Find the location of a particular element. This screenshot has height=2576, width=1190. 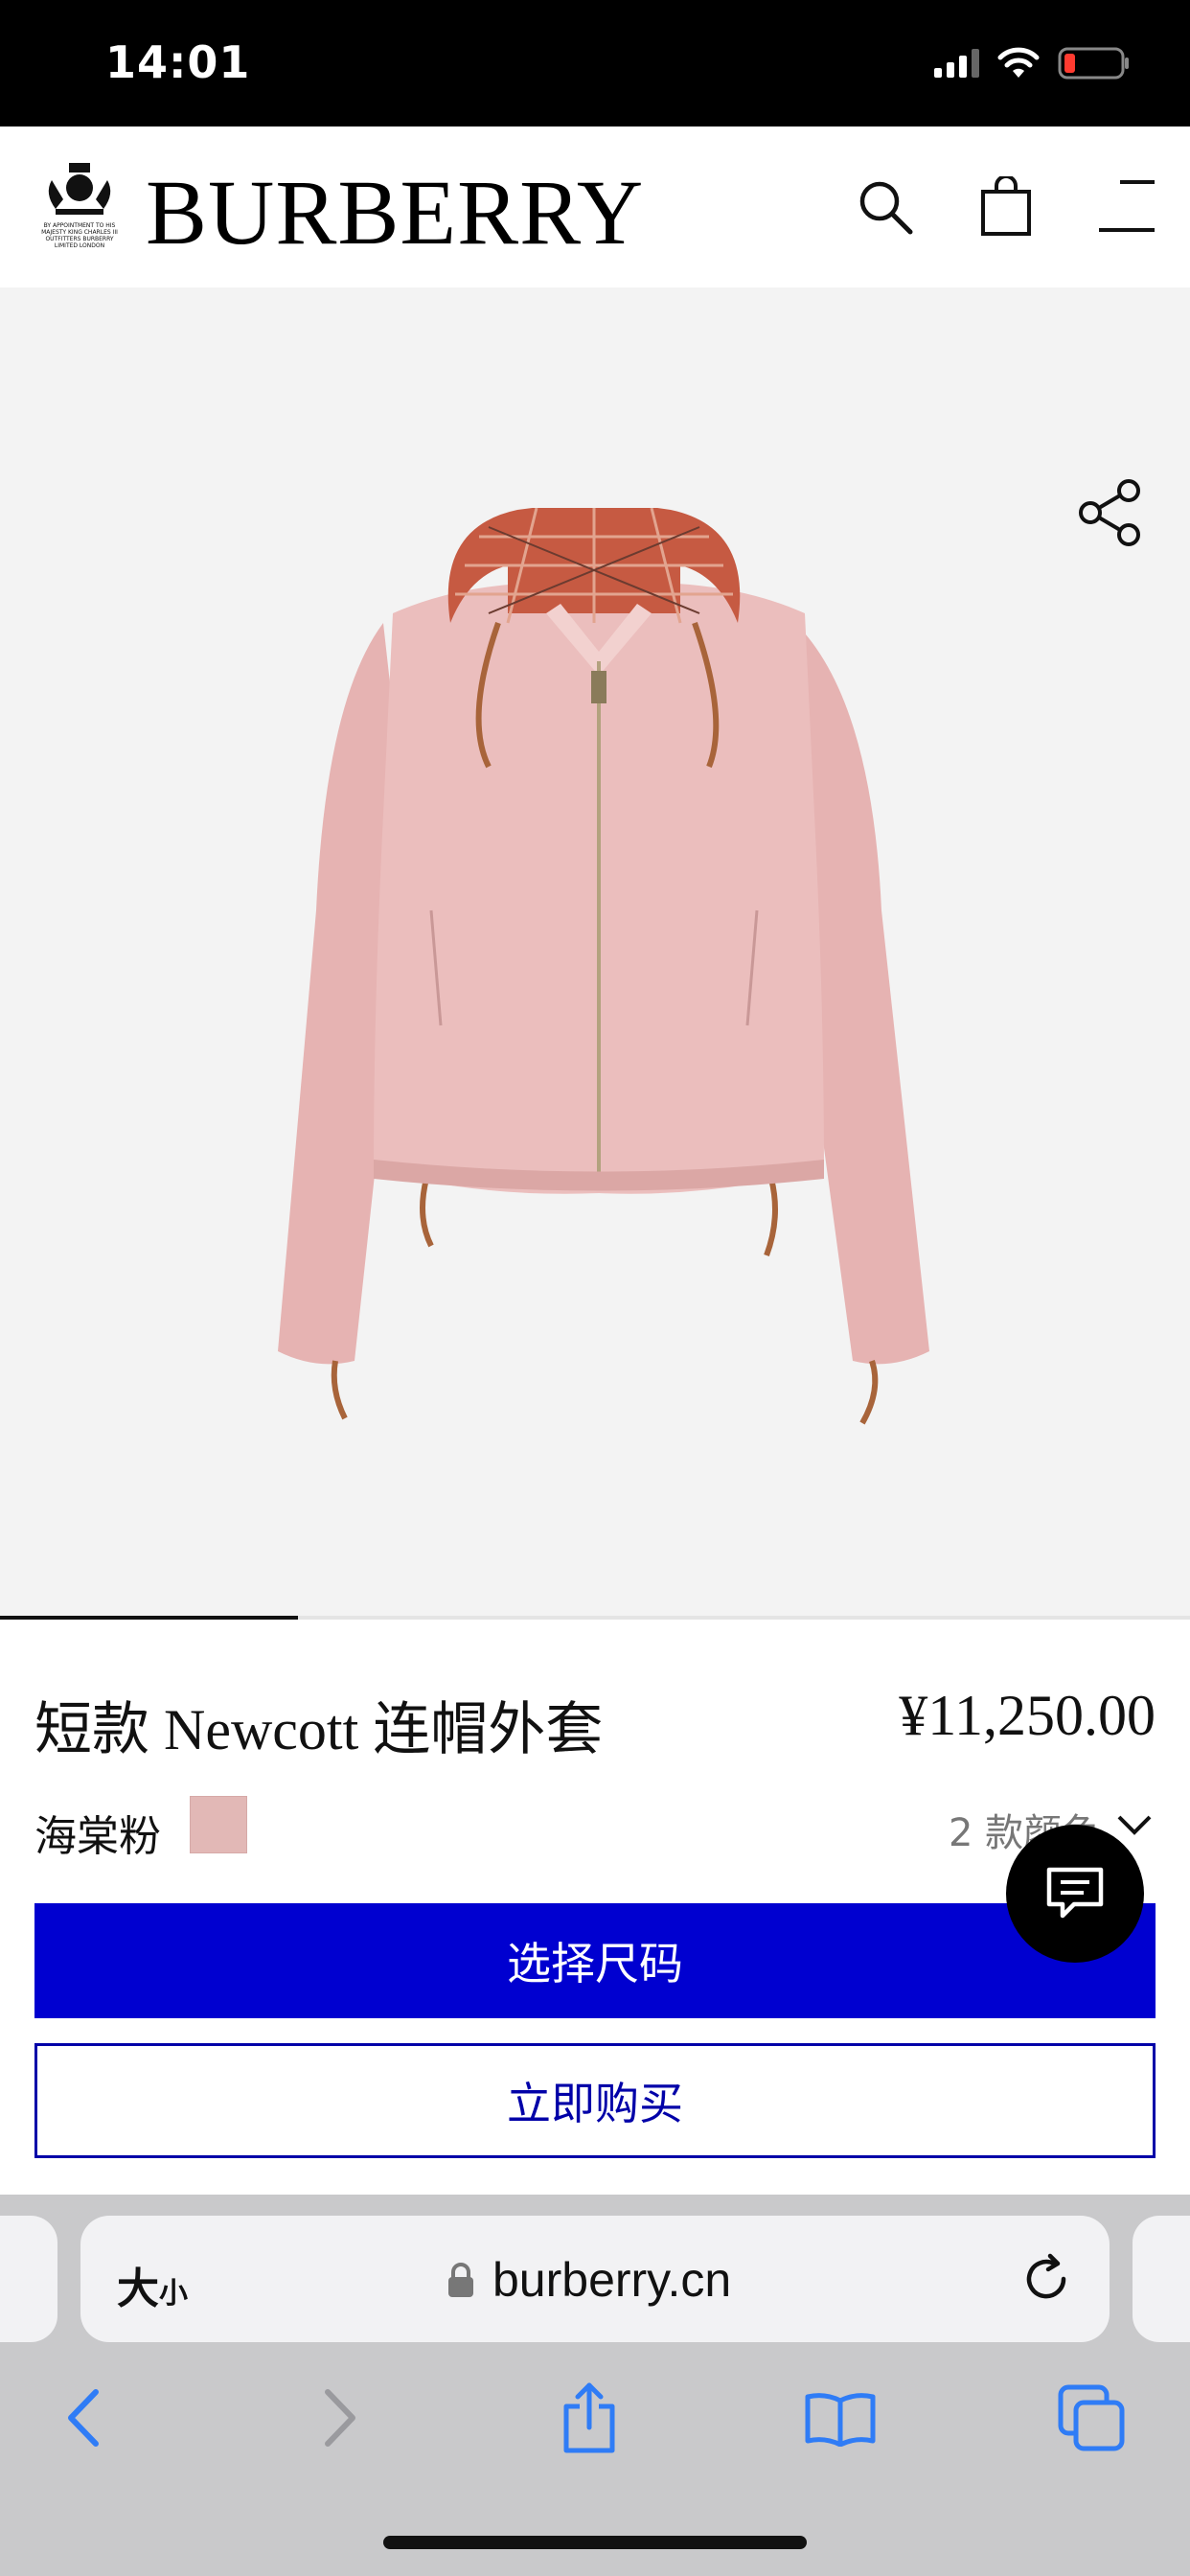

status-icons is located at coordinates (1033, 63).